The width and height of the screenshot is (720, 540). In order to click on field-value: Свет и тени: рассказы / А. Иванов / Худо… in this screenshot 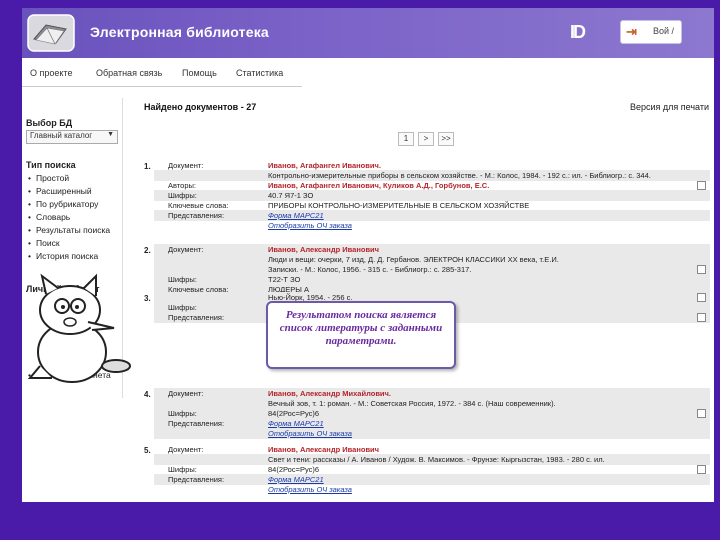, I will do `click(436, 459)`.